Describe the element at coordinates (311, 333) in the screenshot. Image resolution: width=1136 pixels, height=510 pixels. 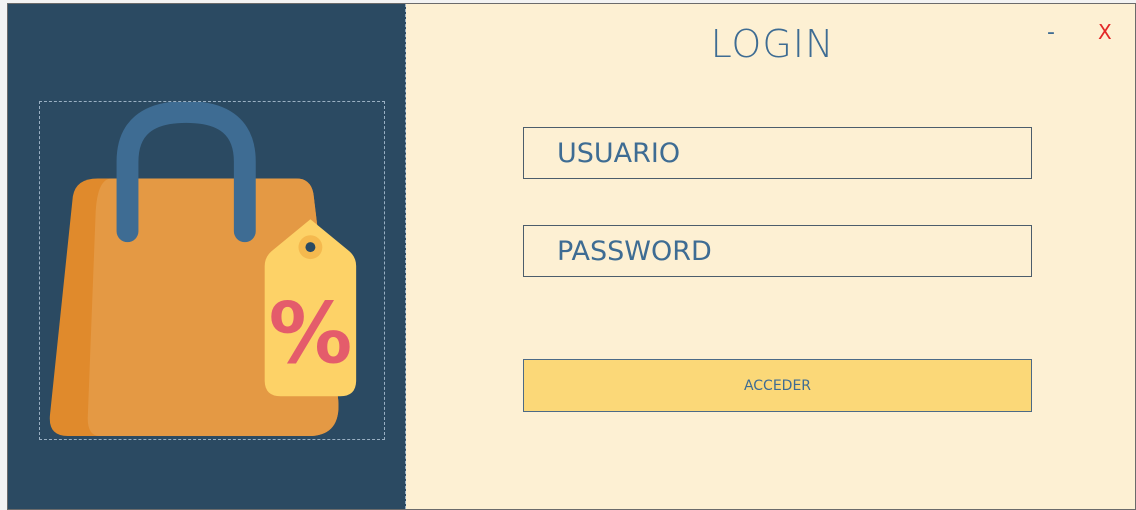
I see `tag-percent-text: %` at that location.